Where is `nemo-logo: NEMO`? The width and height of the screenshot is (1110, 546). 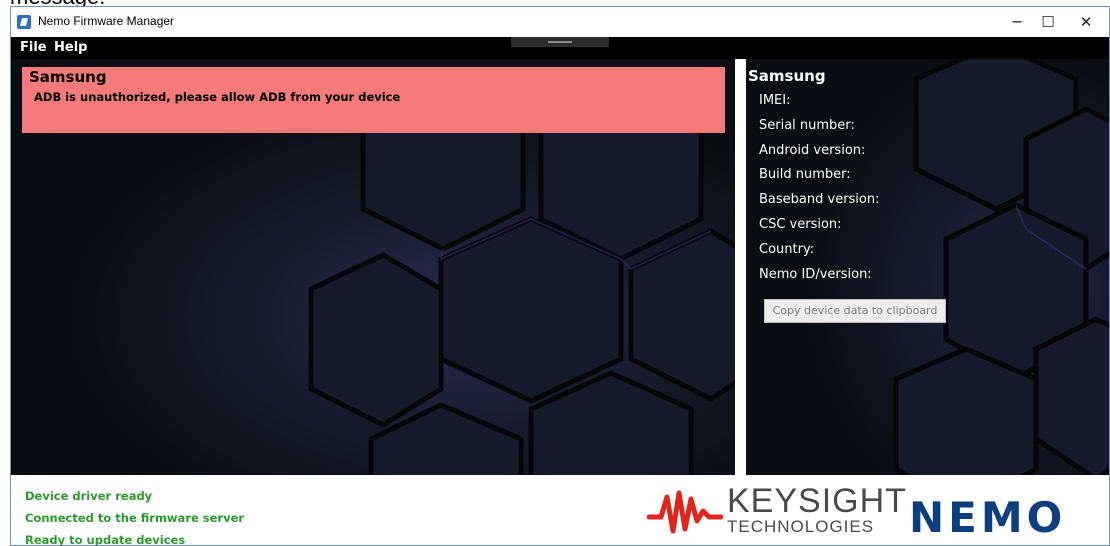 nemo-logo: NEMO is located at coordinates (988, 517).